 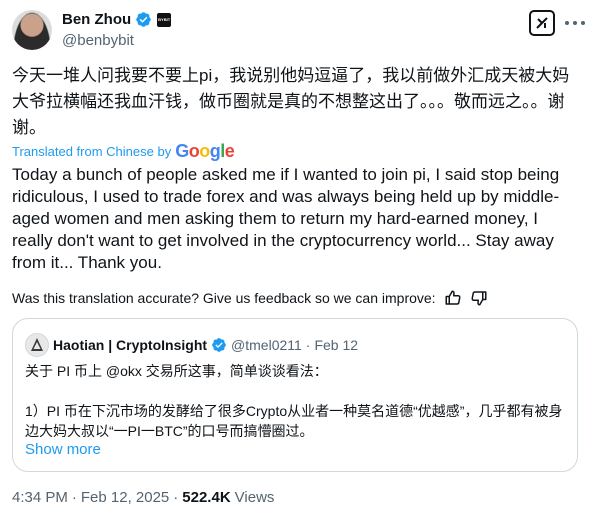 I want to click on tweet-header: Ben Zhou BYBIT @benbybit, so click(x=298, y=32).